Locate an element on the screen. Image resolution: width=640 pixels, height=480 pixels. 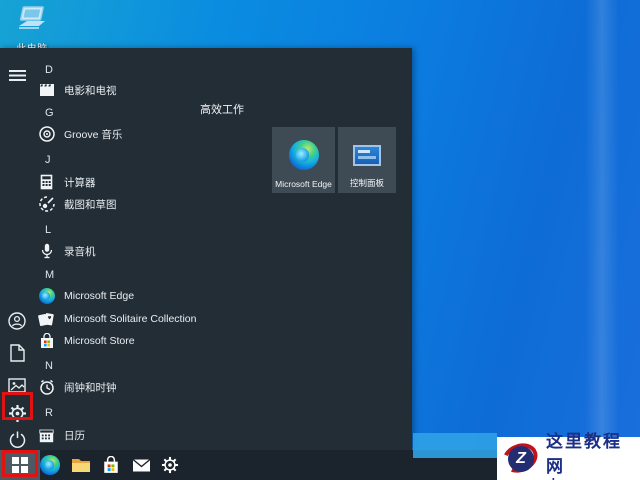
tile-microsoft-edge: Microsoft Edge is located at coordinates (303, 160).